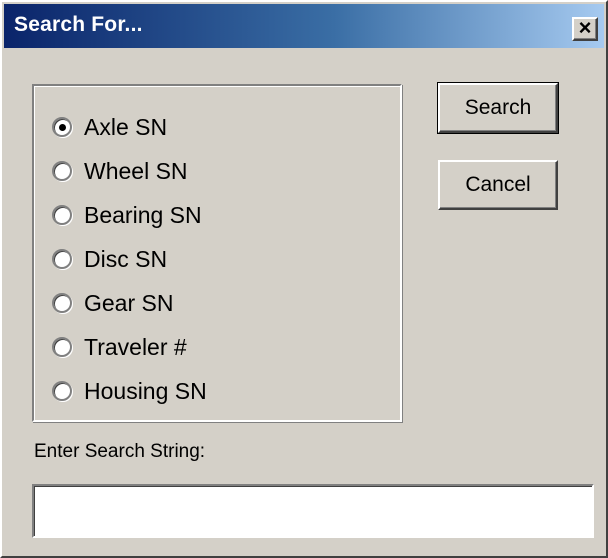 This screenshot has width=608, height=558. What do you see at coordinates (313, 511) in the screenshot?
I see `search-string-input` at bounding box center [313, 511].